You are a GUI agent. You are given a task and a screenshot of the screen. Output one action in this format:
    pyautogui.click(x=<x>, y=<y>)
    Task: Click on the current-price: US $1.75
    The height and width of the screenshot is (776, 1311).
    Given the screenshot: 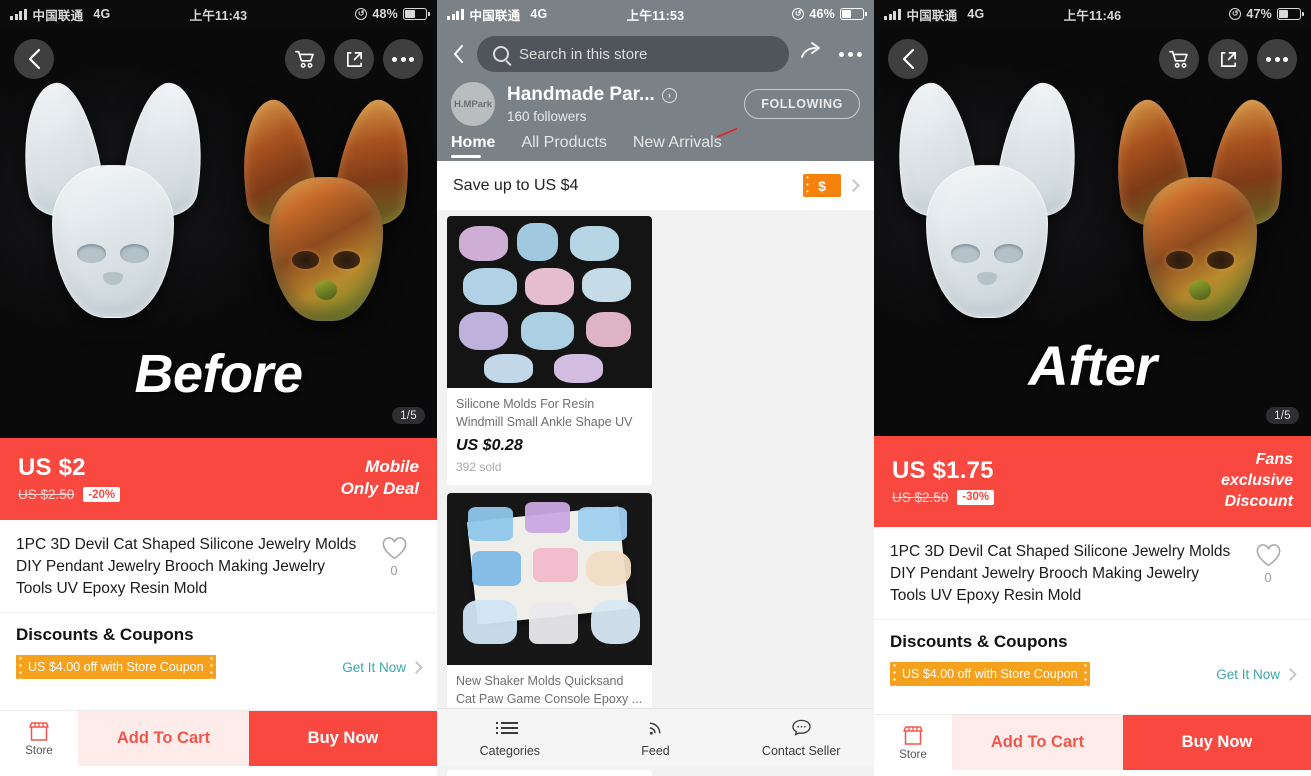 What is the action you would take?
    pyautogui.click(x=943, y=470)
    